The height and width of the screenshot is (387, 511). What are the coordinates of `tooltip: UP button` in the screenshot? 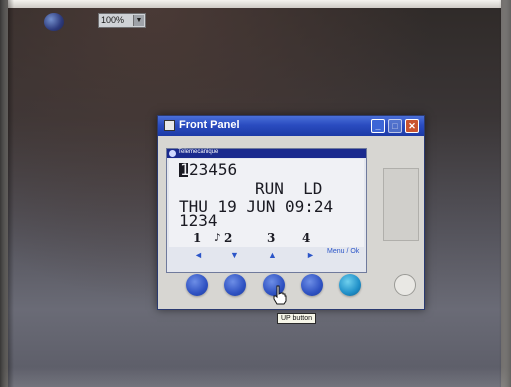 It's located at (297, 318).